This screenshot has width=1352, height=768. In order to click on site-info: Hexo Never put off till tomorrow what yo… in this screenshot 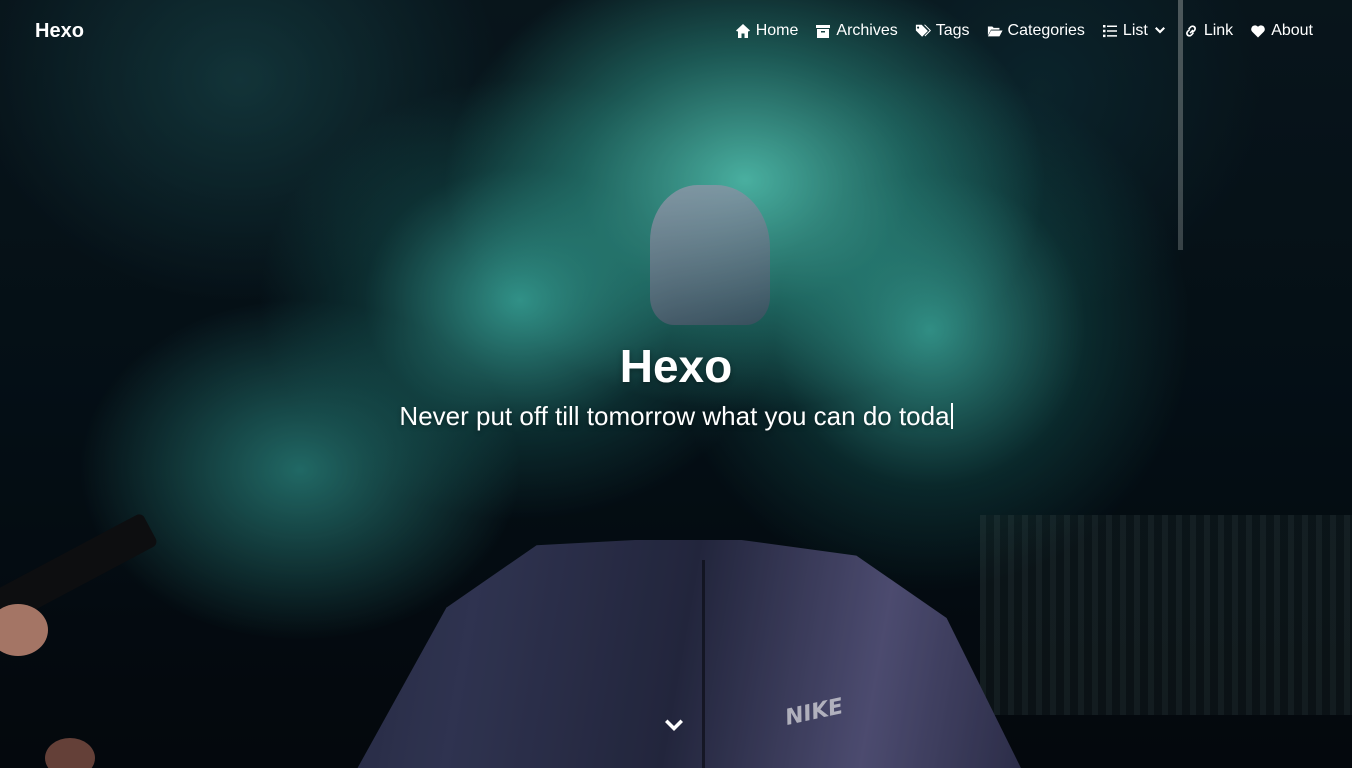, I will do `click(676, 386)`.